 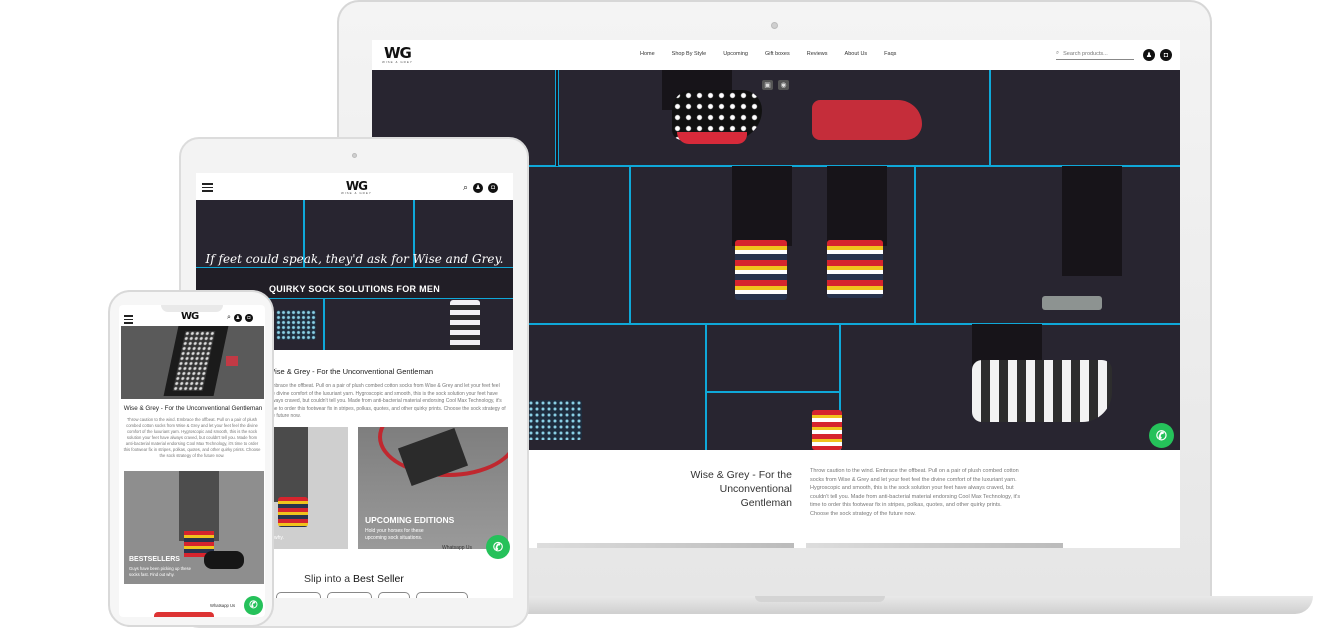 I want to click on menu-item-upcoming: Upcoming, so click(x=735, y=54).